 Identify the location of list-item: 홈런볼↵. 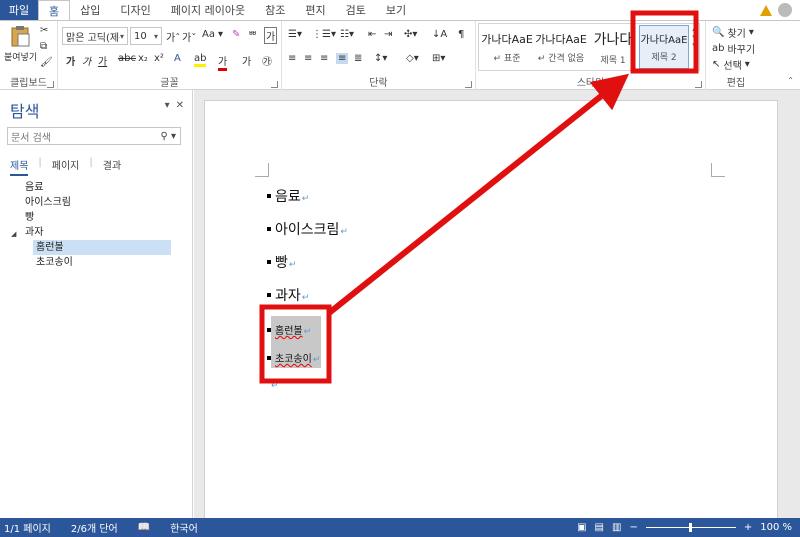
(289, 329).